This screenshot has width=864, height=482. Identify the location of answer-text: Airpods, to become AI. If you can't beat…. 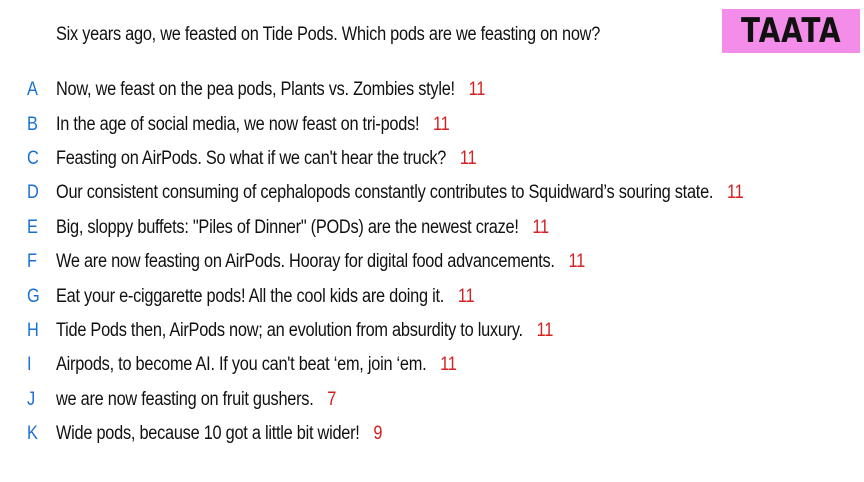
(241, 365).